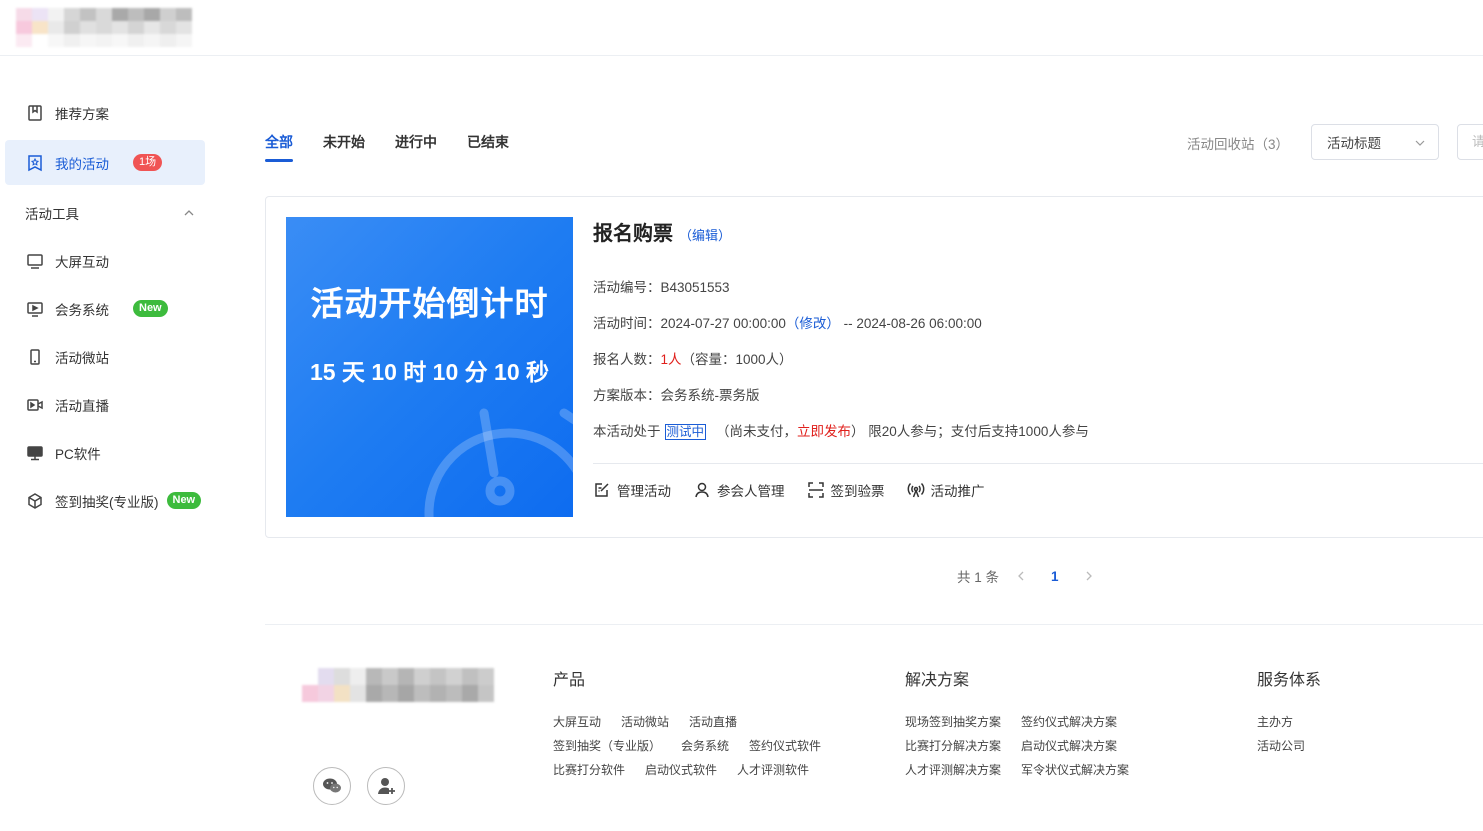 Image resolution: width=1483 pixels, height=831 pixels. I want to click on sidebar-group-label: 活动工具, so click(52, 214).